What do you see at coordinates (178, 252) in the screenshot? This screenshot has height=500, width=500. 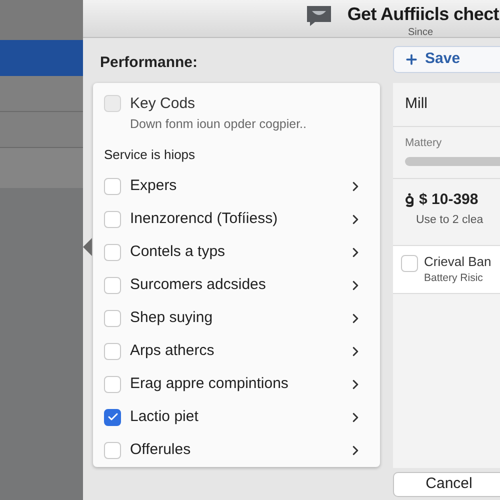 I see `item-label: Contels a typs` at bounding box center [178, 252].